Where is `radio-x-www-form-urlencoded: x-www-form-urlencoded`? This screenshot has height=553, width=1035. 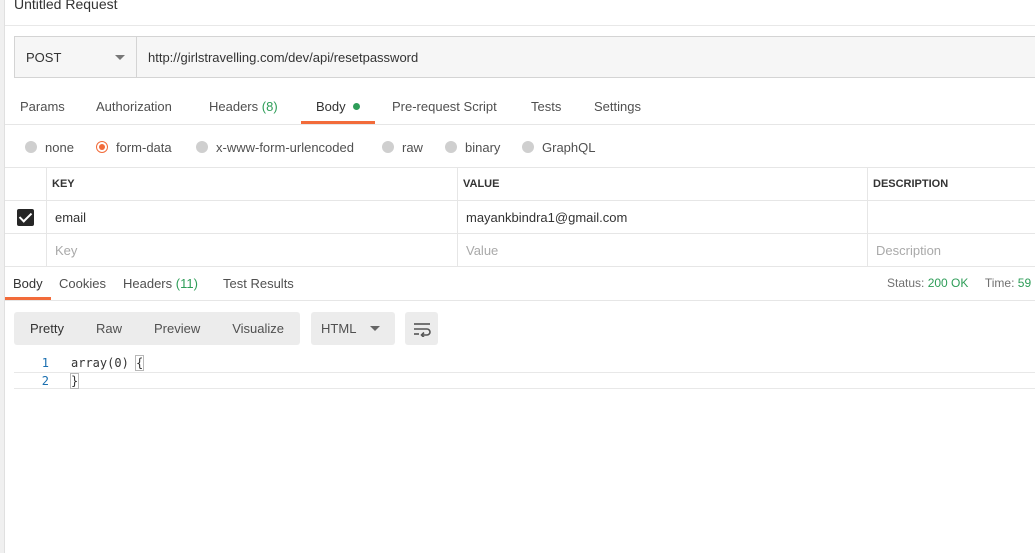
radio-x-www-form-urlencoded: x-www-form-urlencoded is located at coordinates (275, 147).